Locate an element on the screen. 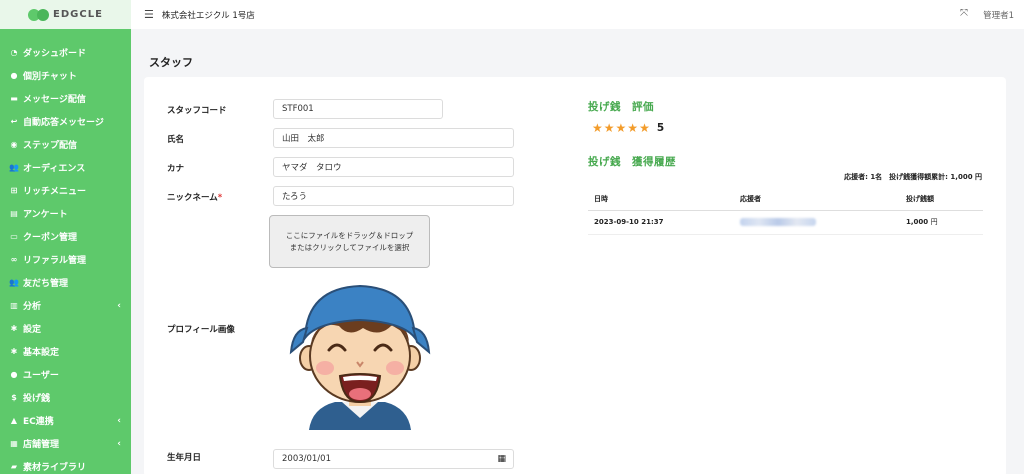  fullscreen-icon: ⤧ is located at coordinates (964, 13).